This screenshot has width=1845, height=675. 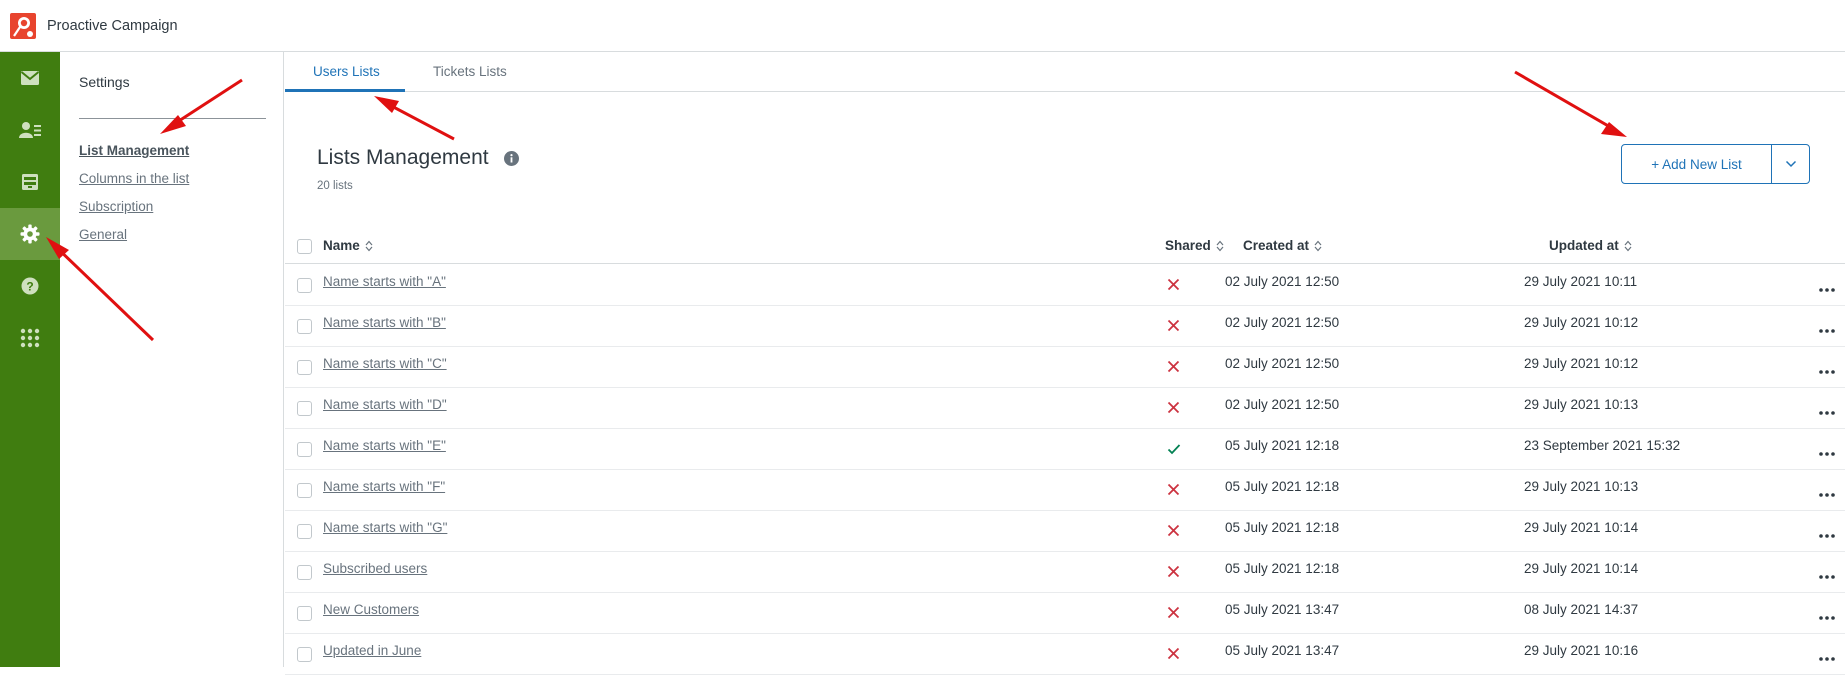 What do you see at coordinates (375, 568) in the screenshot?
I see `list-name-link: Subscribed users` at bounding box center [375, 568].